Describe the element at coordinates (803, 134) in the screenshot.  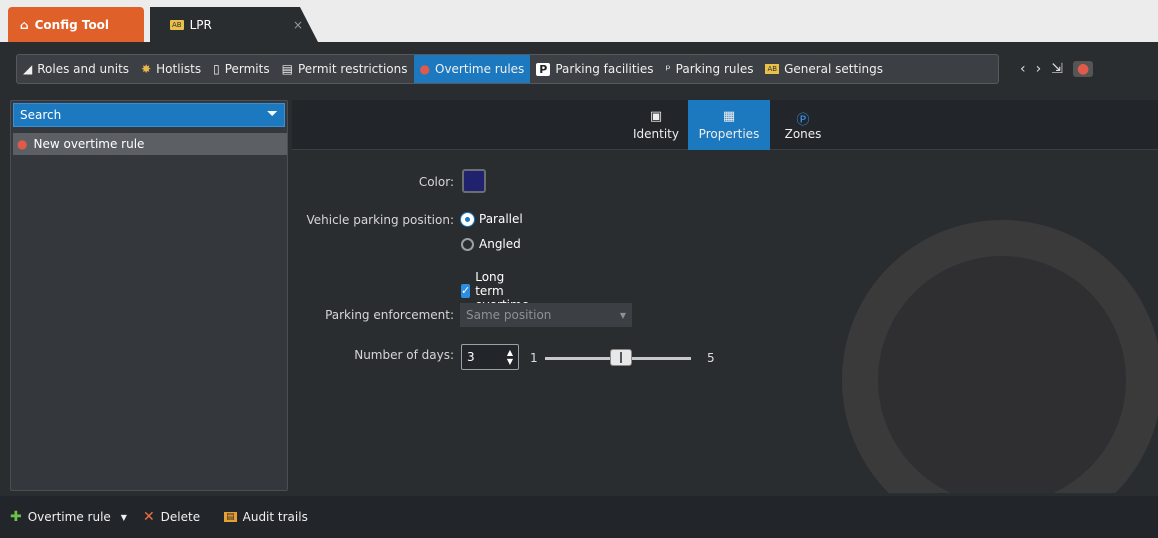
I see `tab-label: Zones` at that location.